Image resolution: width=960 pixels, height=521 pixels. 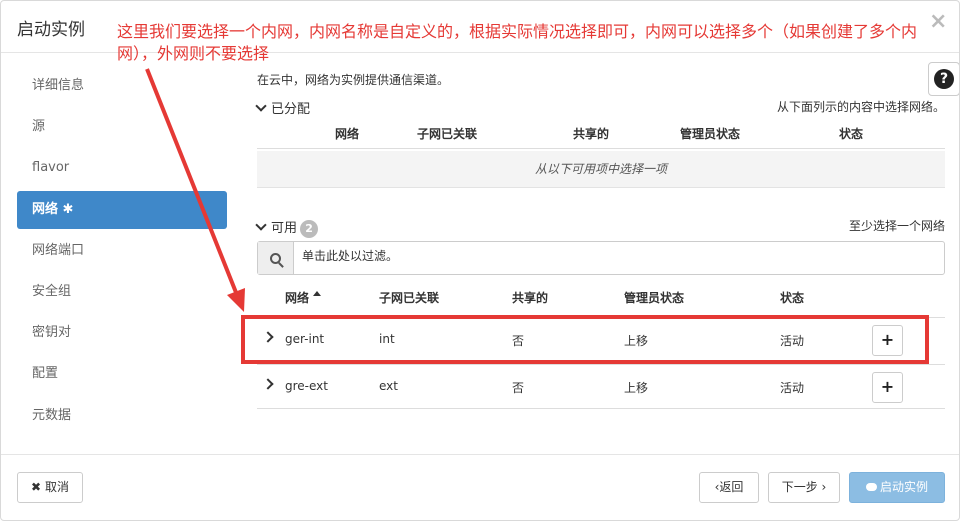 What do you see at coordinates (122, 416) in the screenshot?
I see `sidebar-item-metadata: 元数据` at bounding box center [122, 416].